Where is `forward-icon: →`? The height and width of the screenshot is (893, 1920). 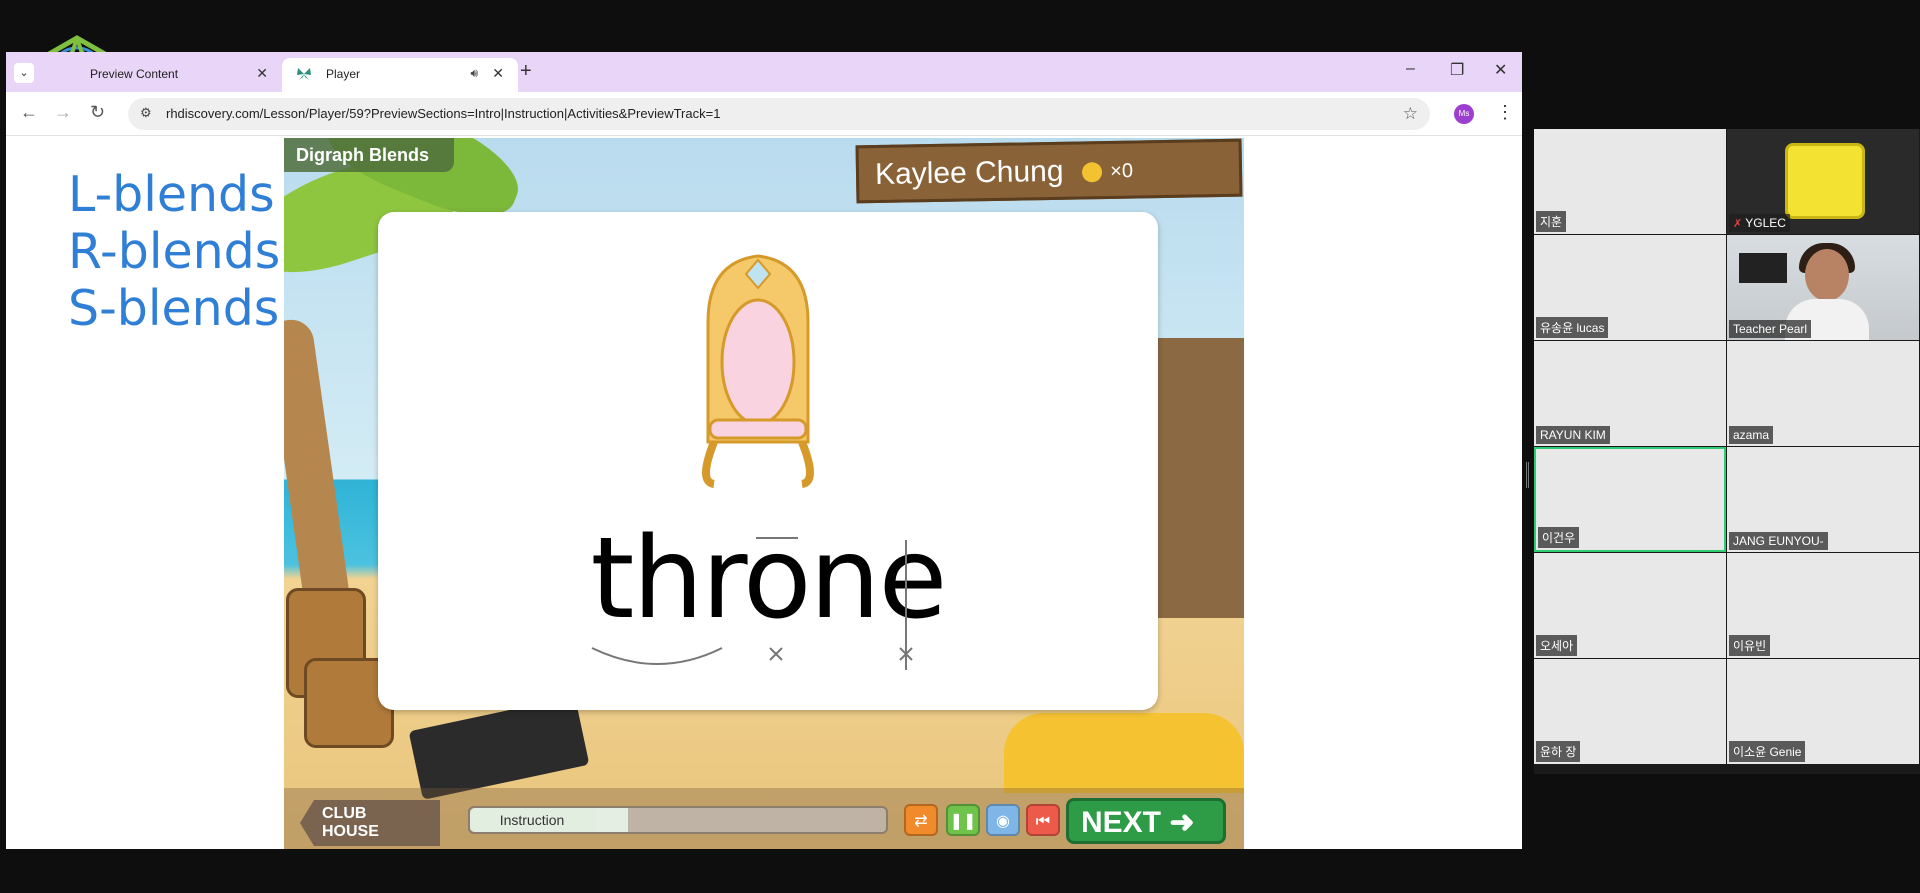 forward-icon: → is located at coordinates (63, 112).